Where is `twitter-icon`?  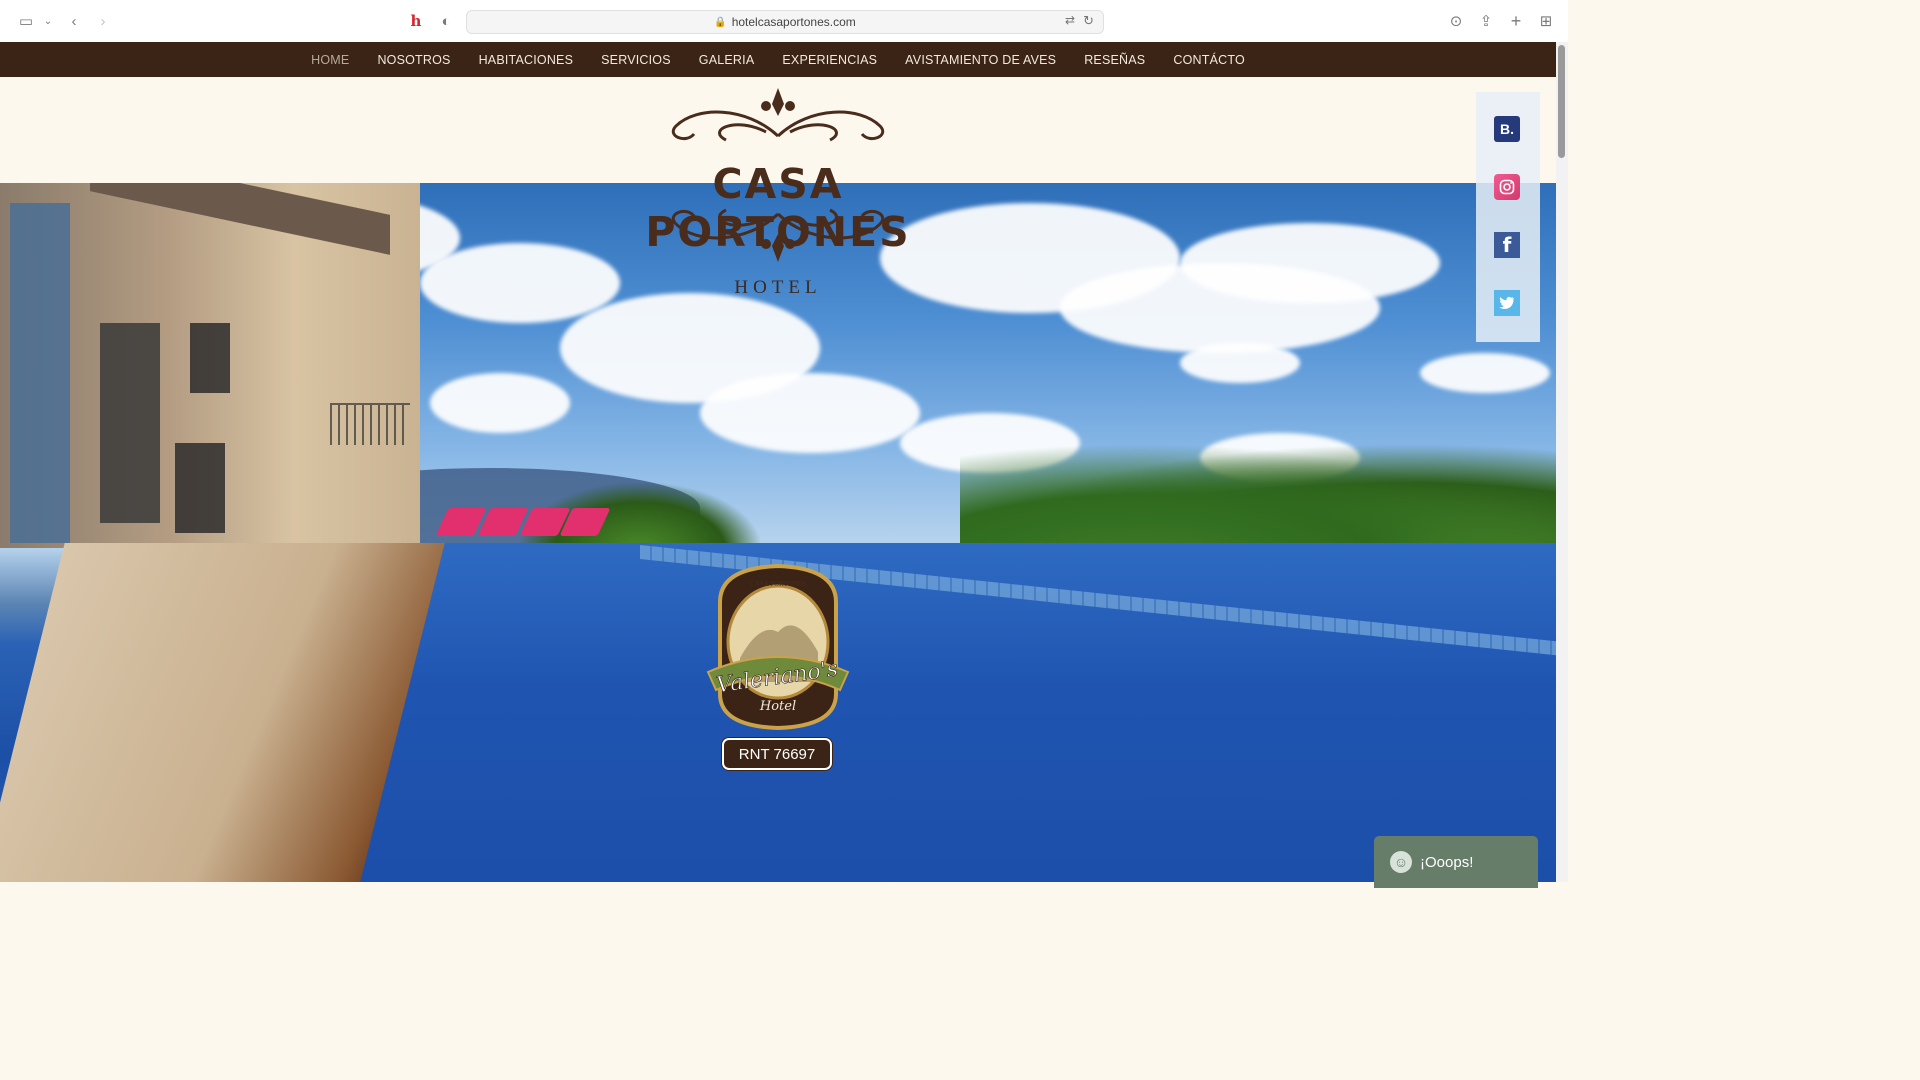 twitter-icon is located at coordinates (1507, 303).